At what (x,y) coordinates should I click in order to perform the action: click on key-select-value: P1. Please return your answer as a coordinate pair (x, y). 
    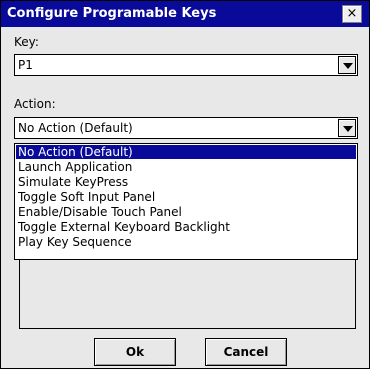
    Looking at the image, I should click on (25, 65).